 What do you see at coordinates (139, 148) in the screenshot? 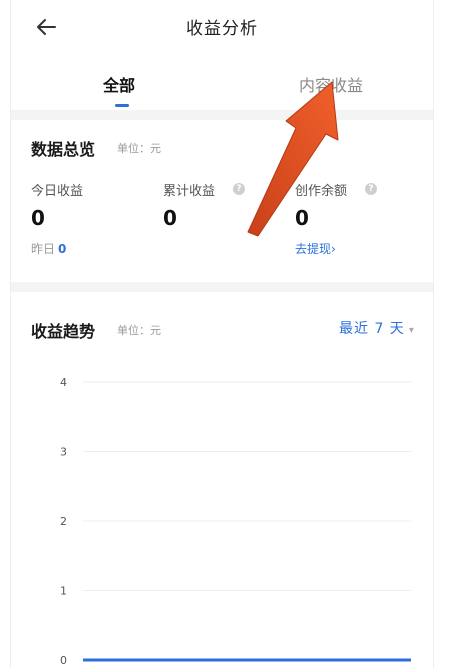
I see `overview-unit: 单位：元` at bounding box center [139, 148].